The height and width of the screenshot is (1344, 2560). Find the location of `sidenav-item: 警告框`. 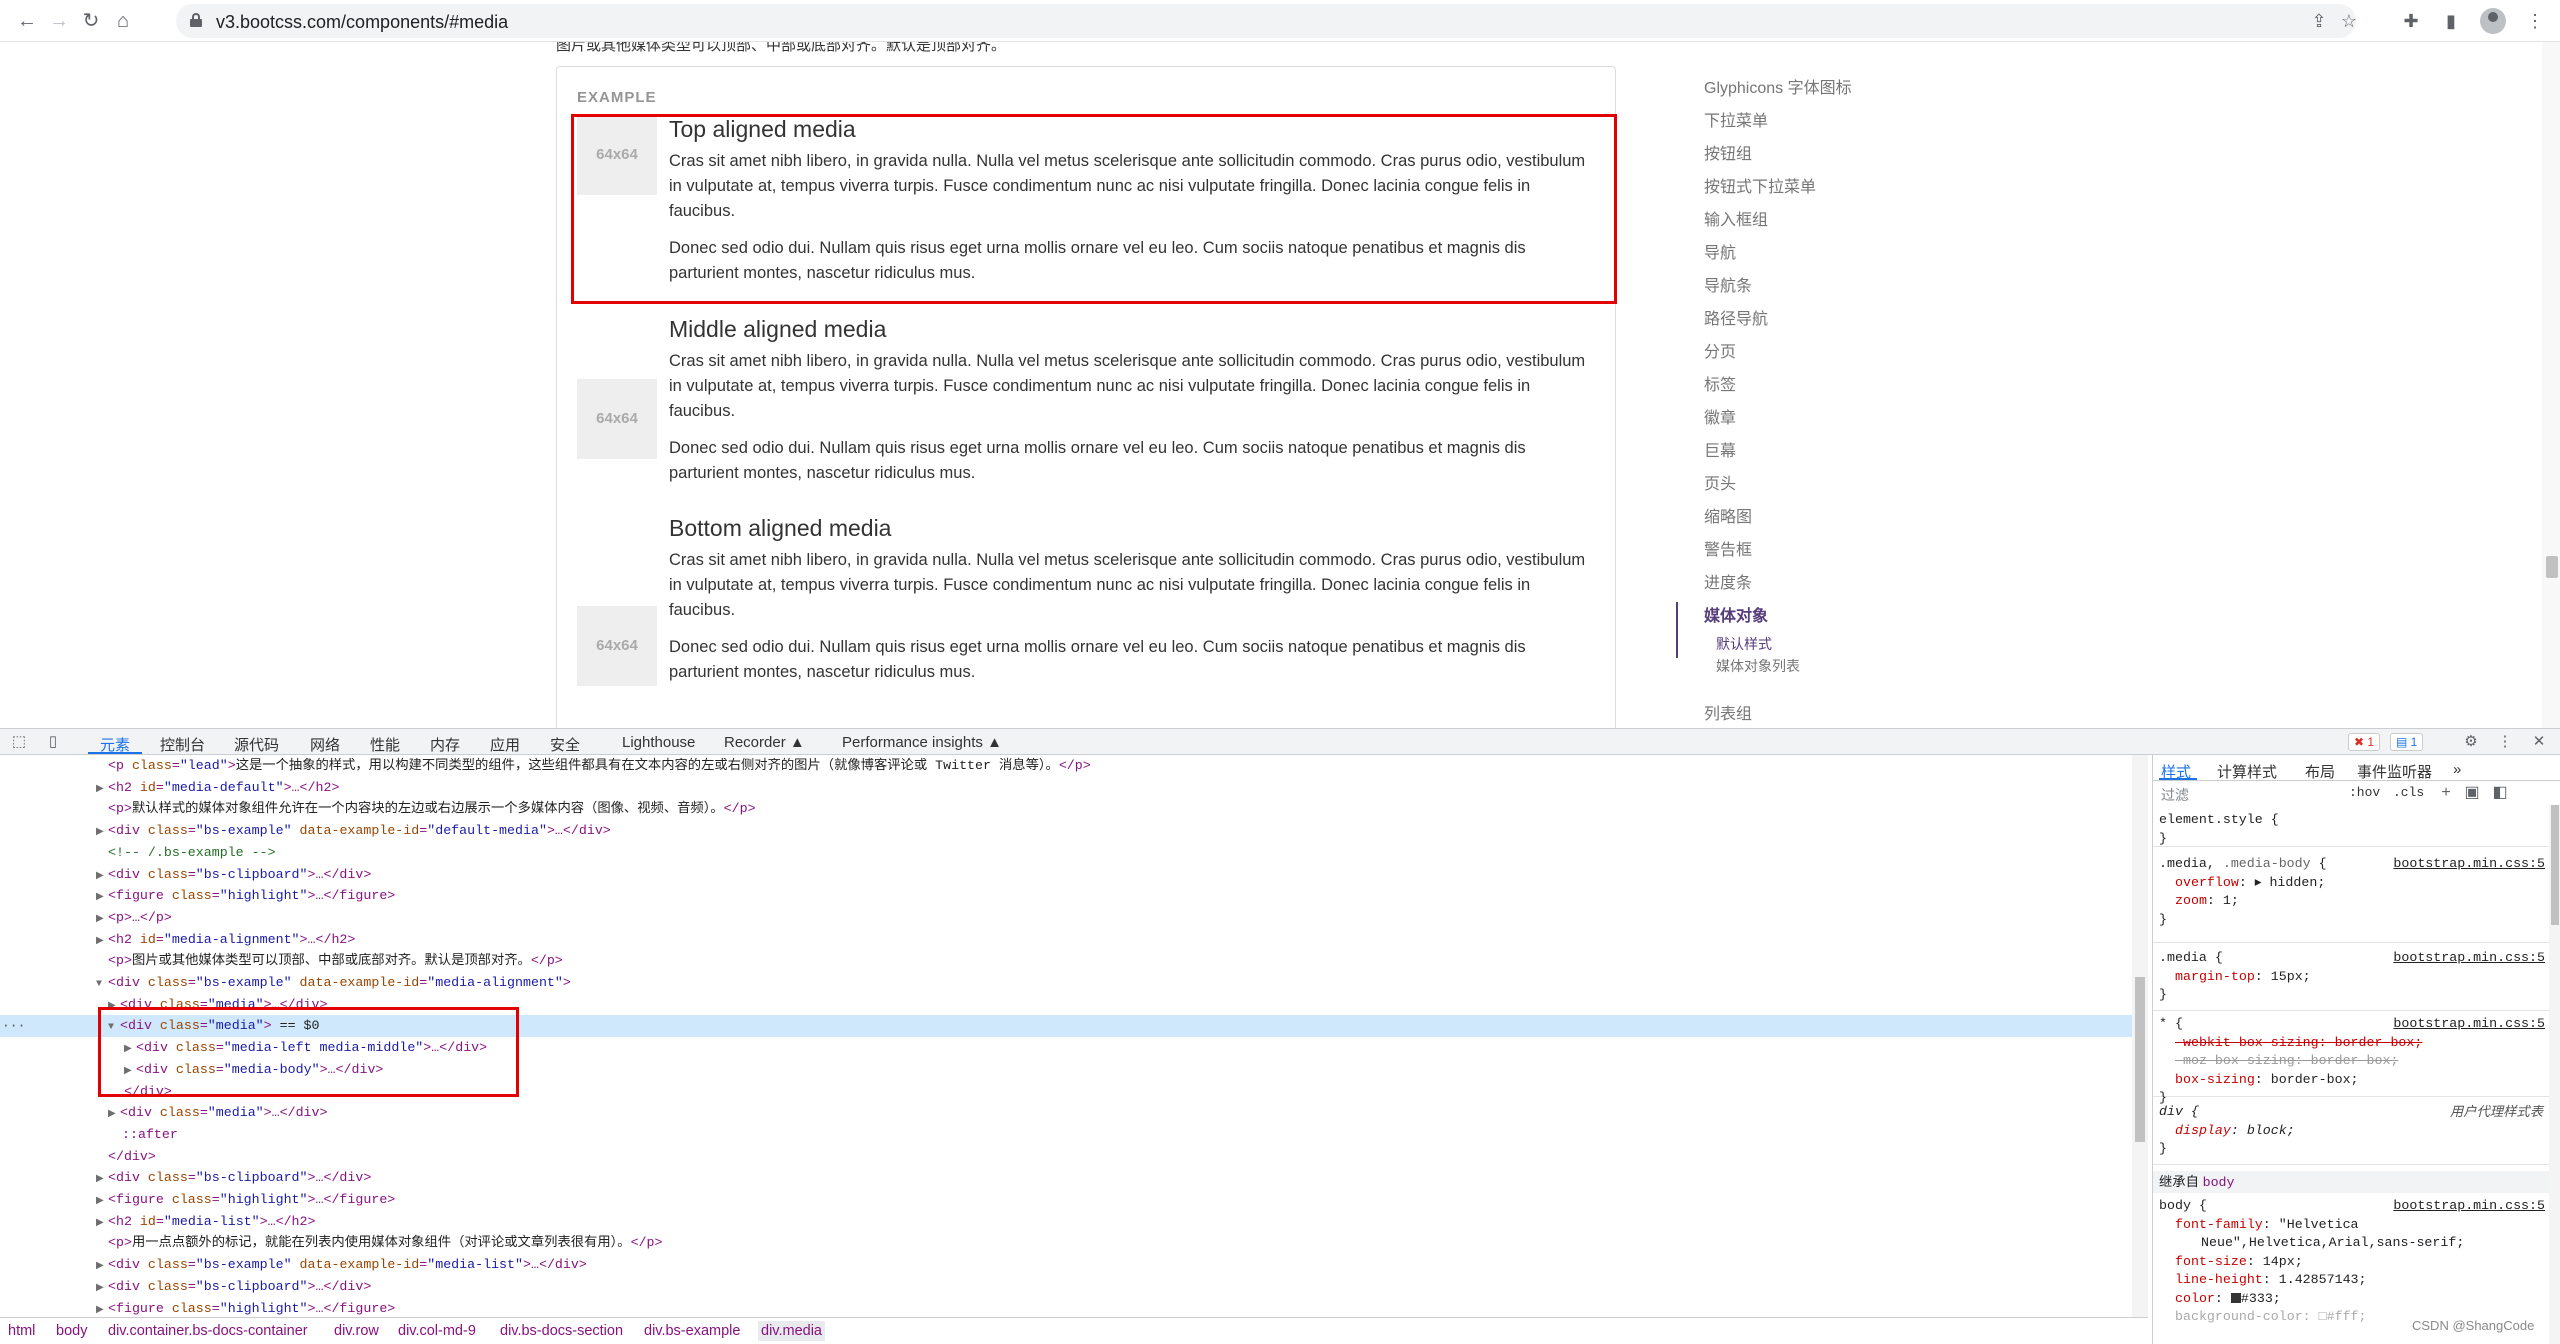

sidenav-item: 警告框 is located at coordinates (1728, 548).